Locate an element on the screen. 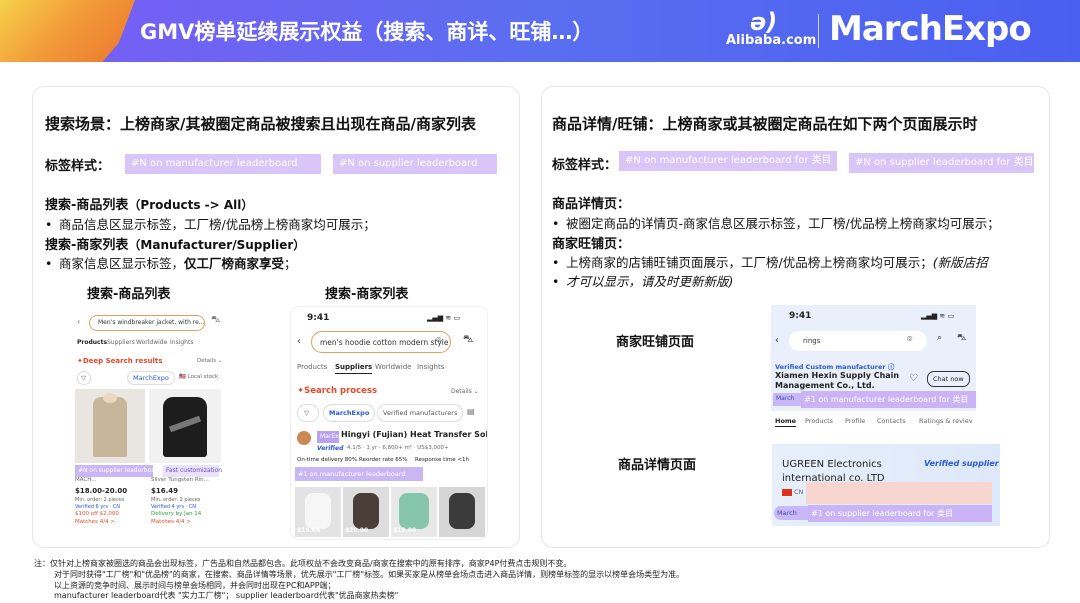 The width and height of the screenshot is (1080, 603). cn-flag-icon is located at coordinates (787, 492).